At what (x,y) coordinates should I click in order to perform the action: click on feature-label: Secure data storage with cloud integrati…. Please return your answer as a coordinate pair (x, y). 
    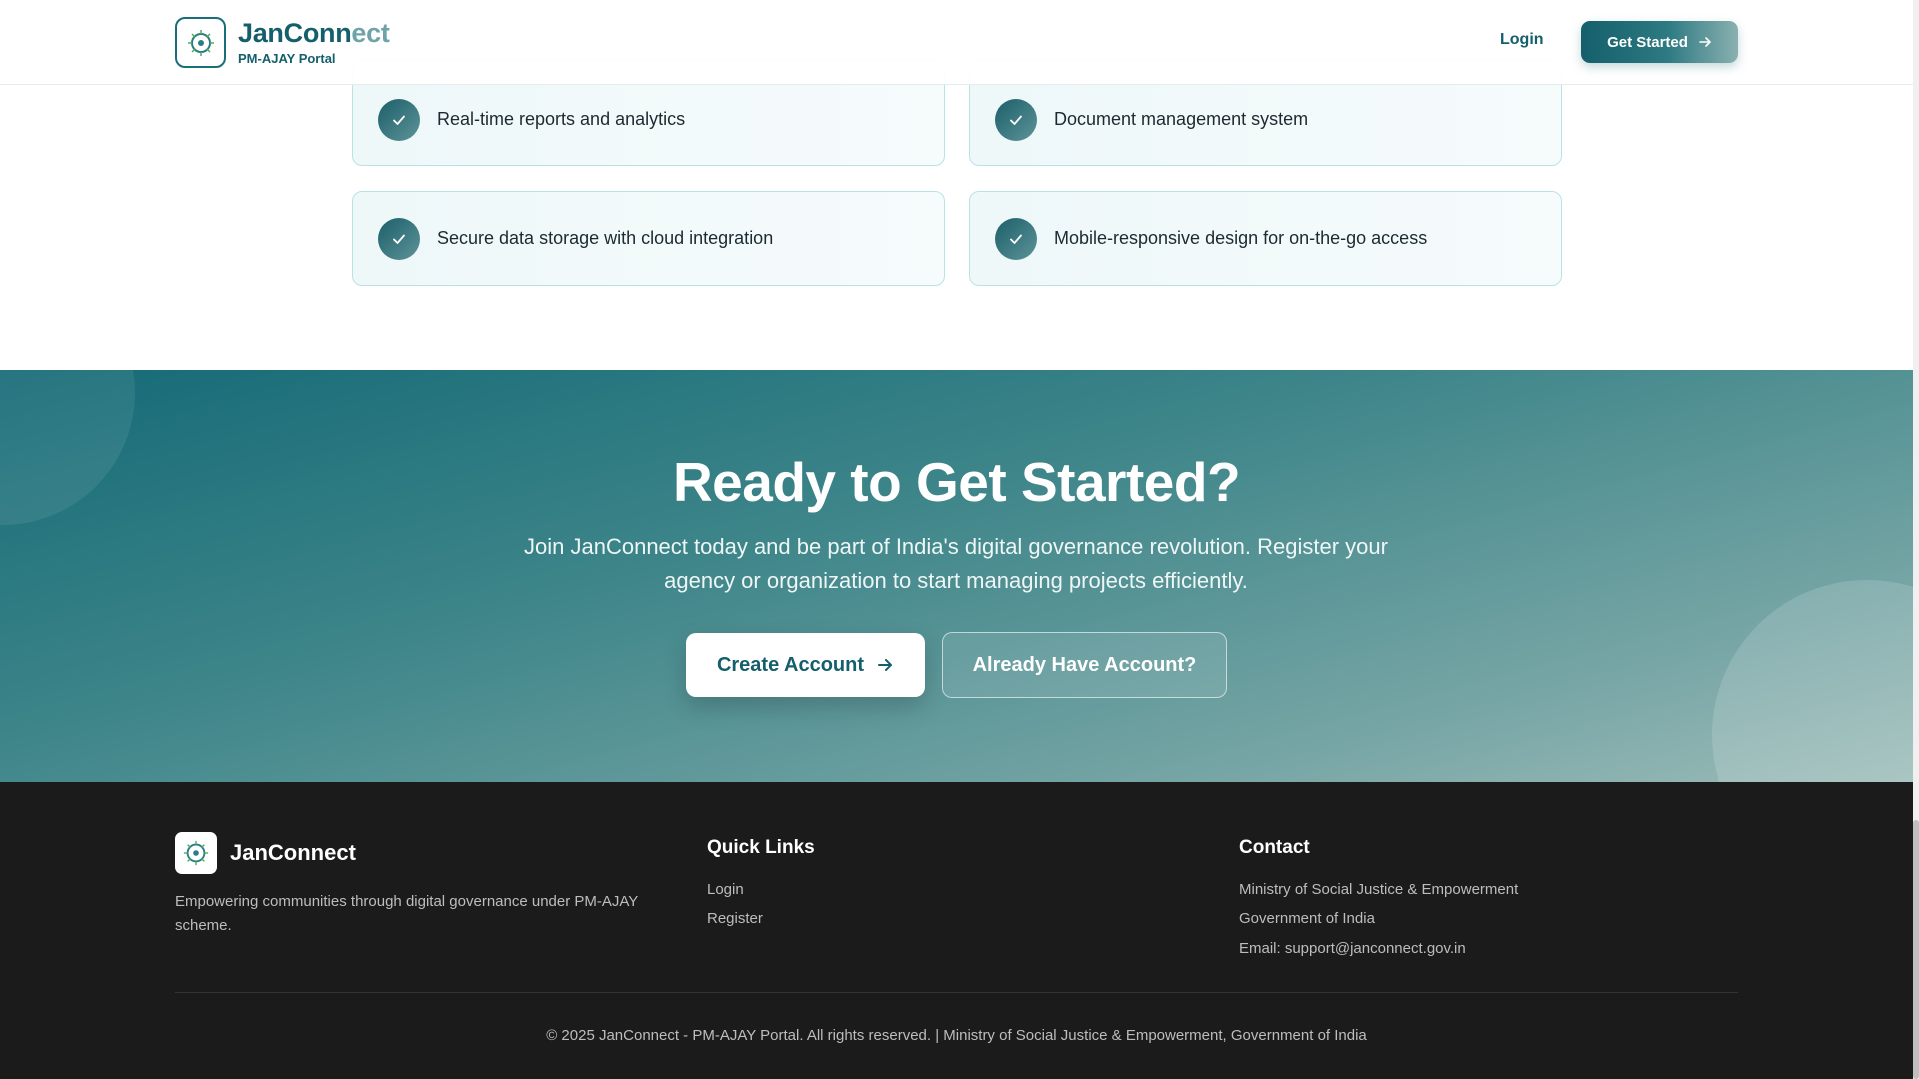
    Looking at the image, I should click on (605, 238).